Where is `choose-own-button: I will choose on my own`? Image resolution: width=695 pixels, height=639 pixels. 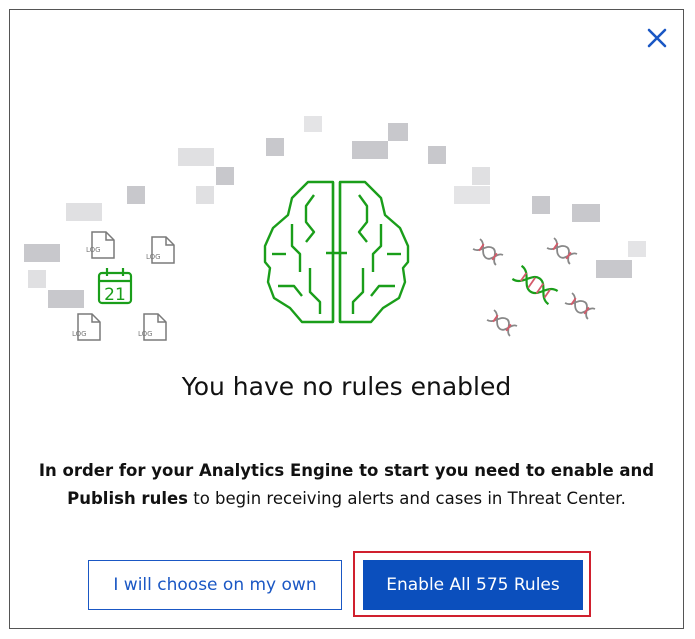
choose-own-button: I will choose on my own is located at coordinates (215, 585).